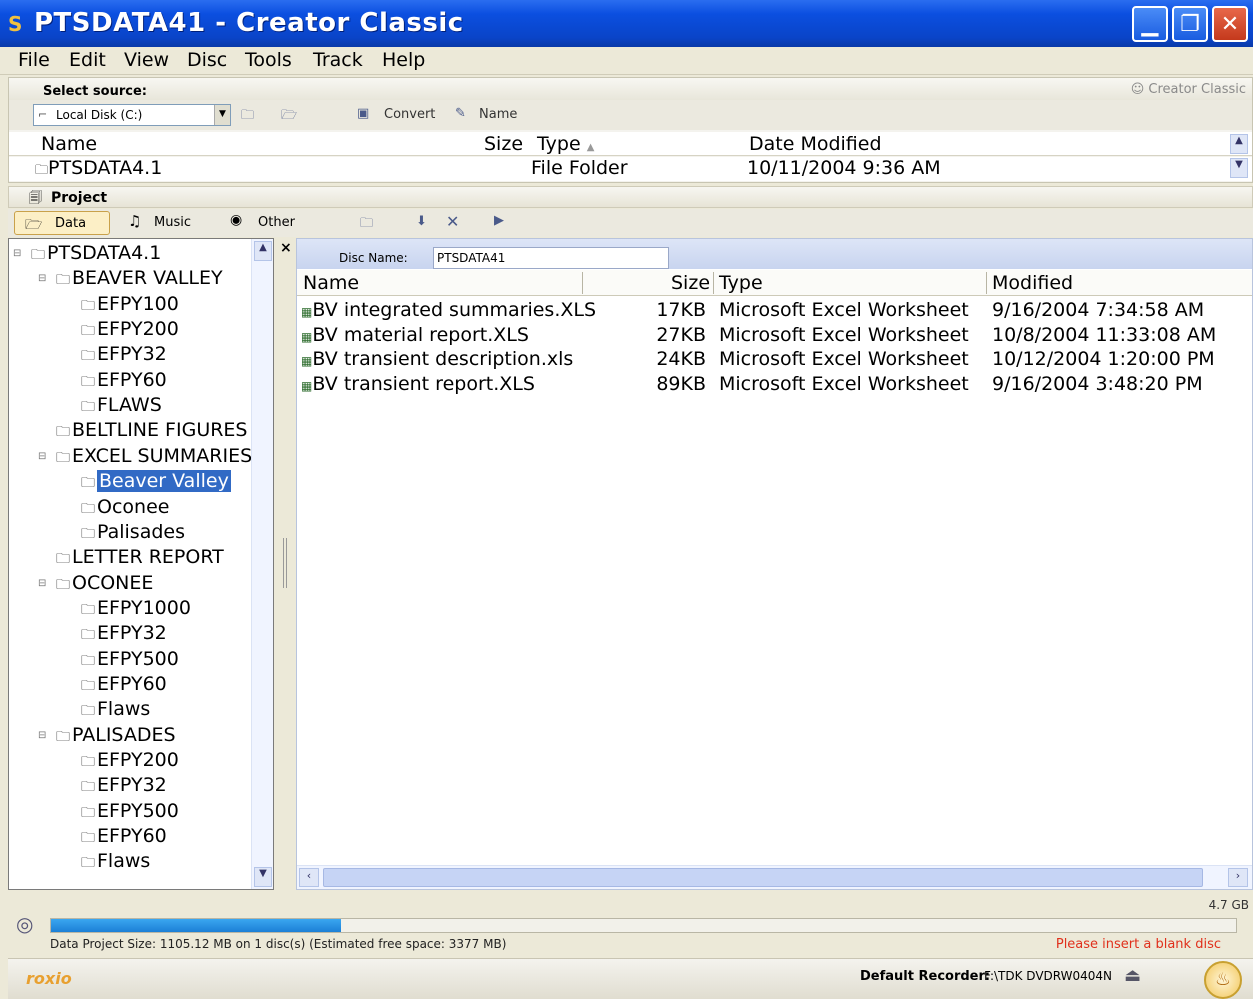  Describe the element at coordinates (409, 114) in the screenshot. I see `convert-button: Convert` at that location.